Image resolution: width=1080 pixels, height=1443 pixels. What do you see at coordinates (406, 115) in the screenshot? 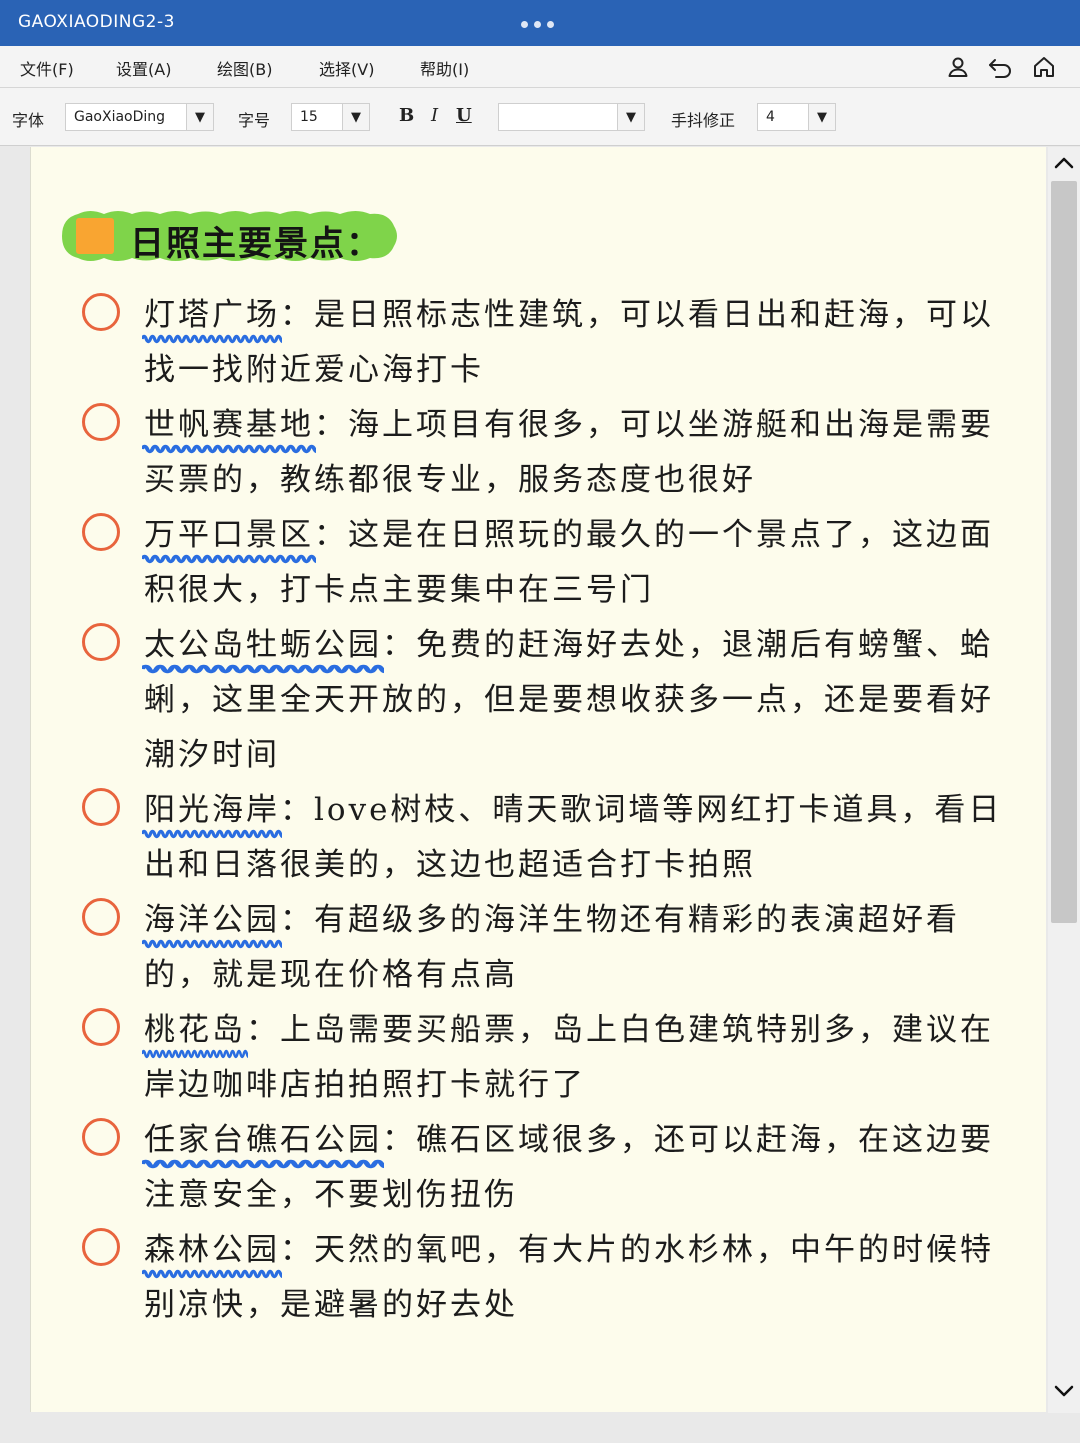
I see `bold-button: B` at bounding box center [406, 115].